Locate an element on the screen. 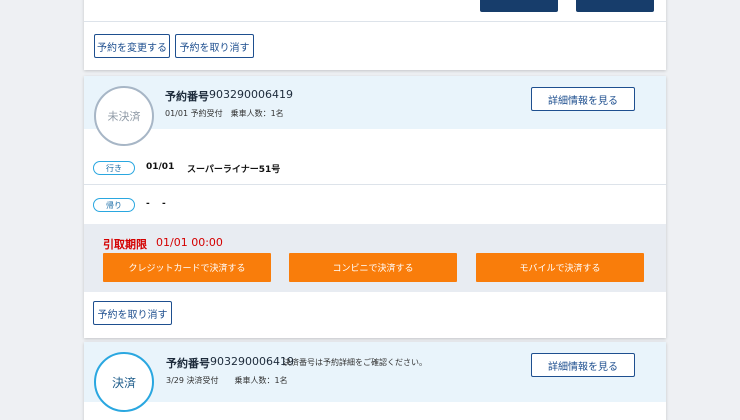  change-reservation-button: 予約を変更する is located at coordinates (132, 46).